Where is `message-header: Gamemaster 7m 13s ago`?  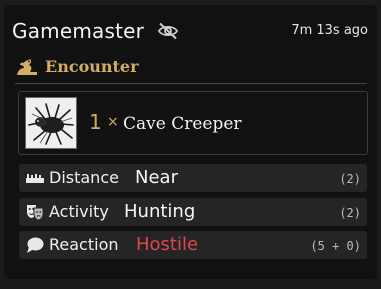 message-header: Gamemaster 7m 13s ago is located at coordinates (190, 31).